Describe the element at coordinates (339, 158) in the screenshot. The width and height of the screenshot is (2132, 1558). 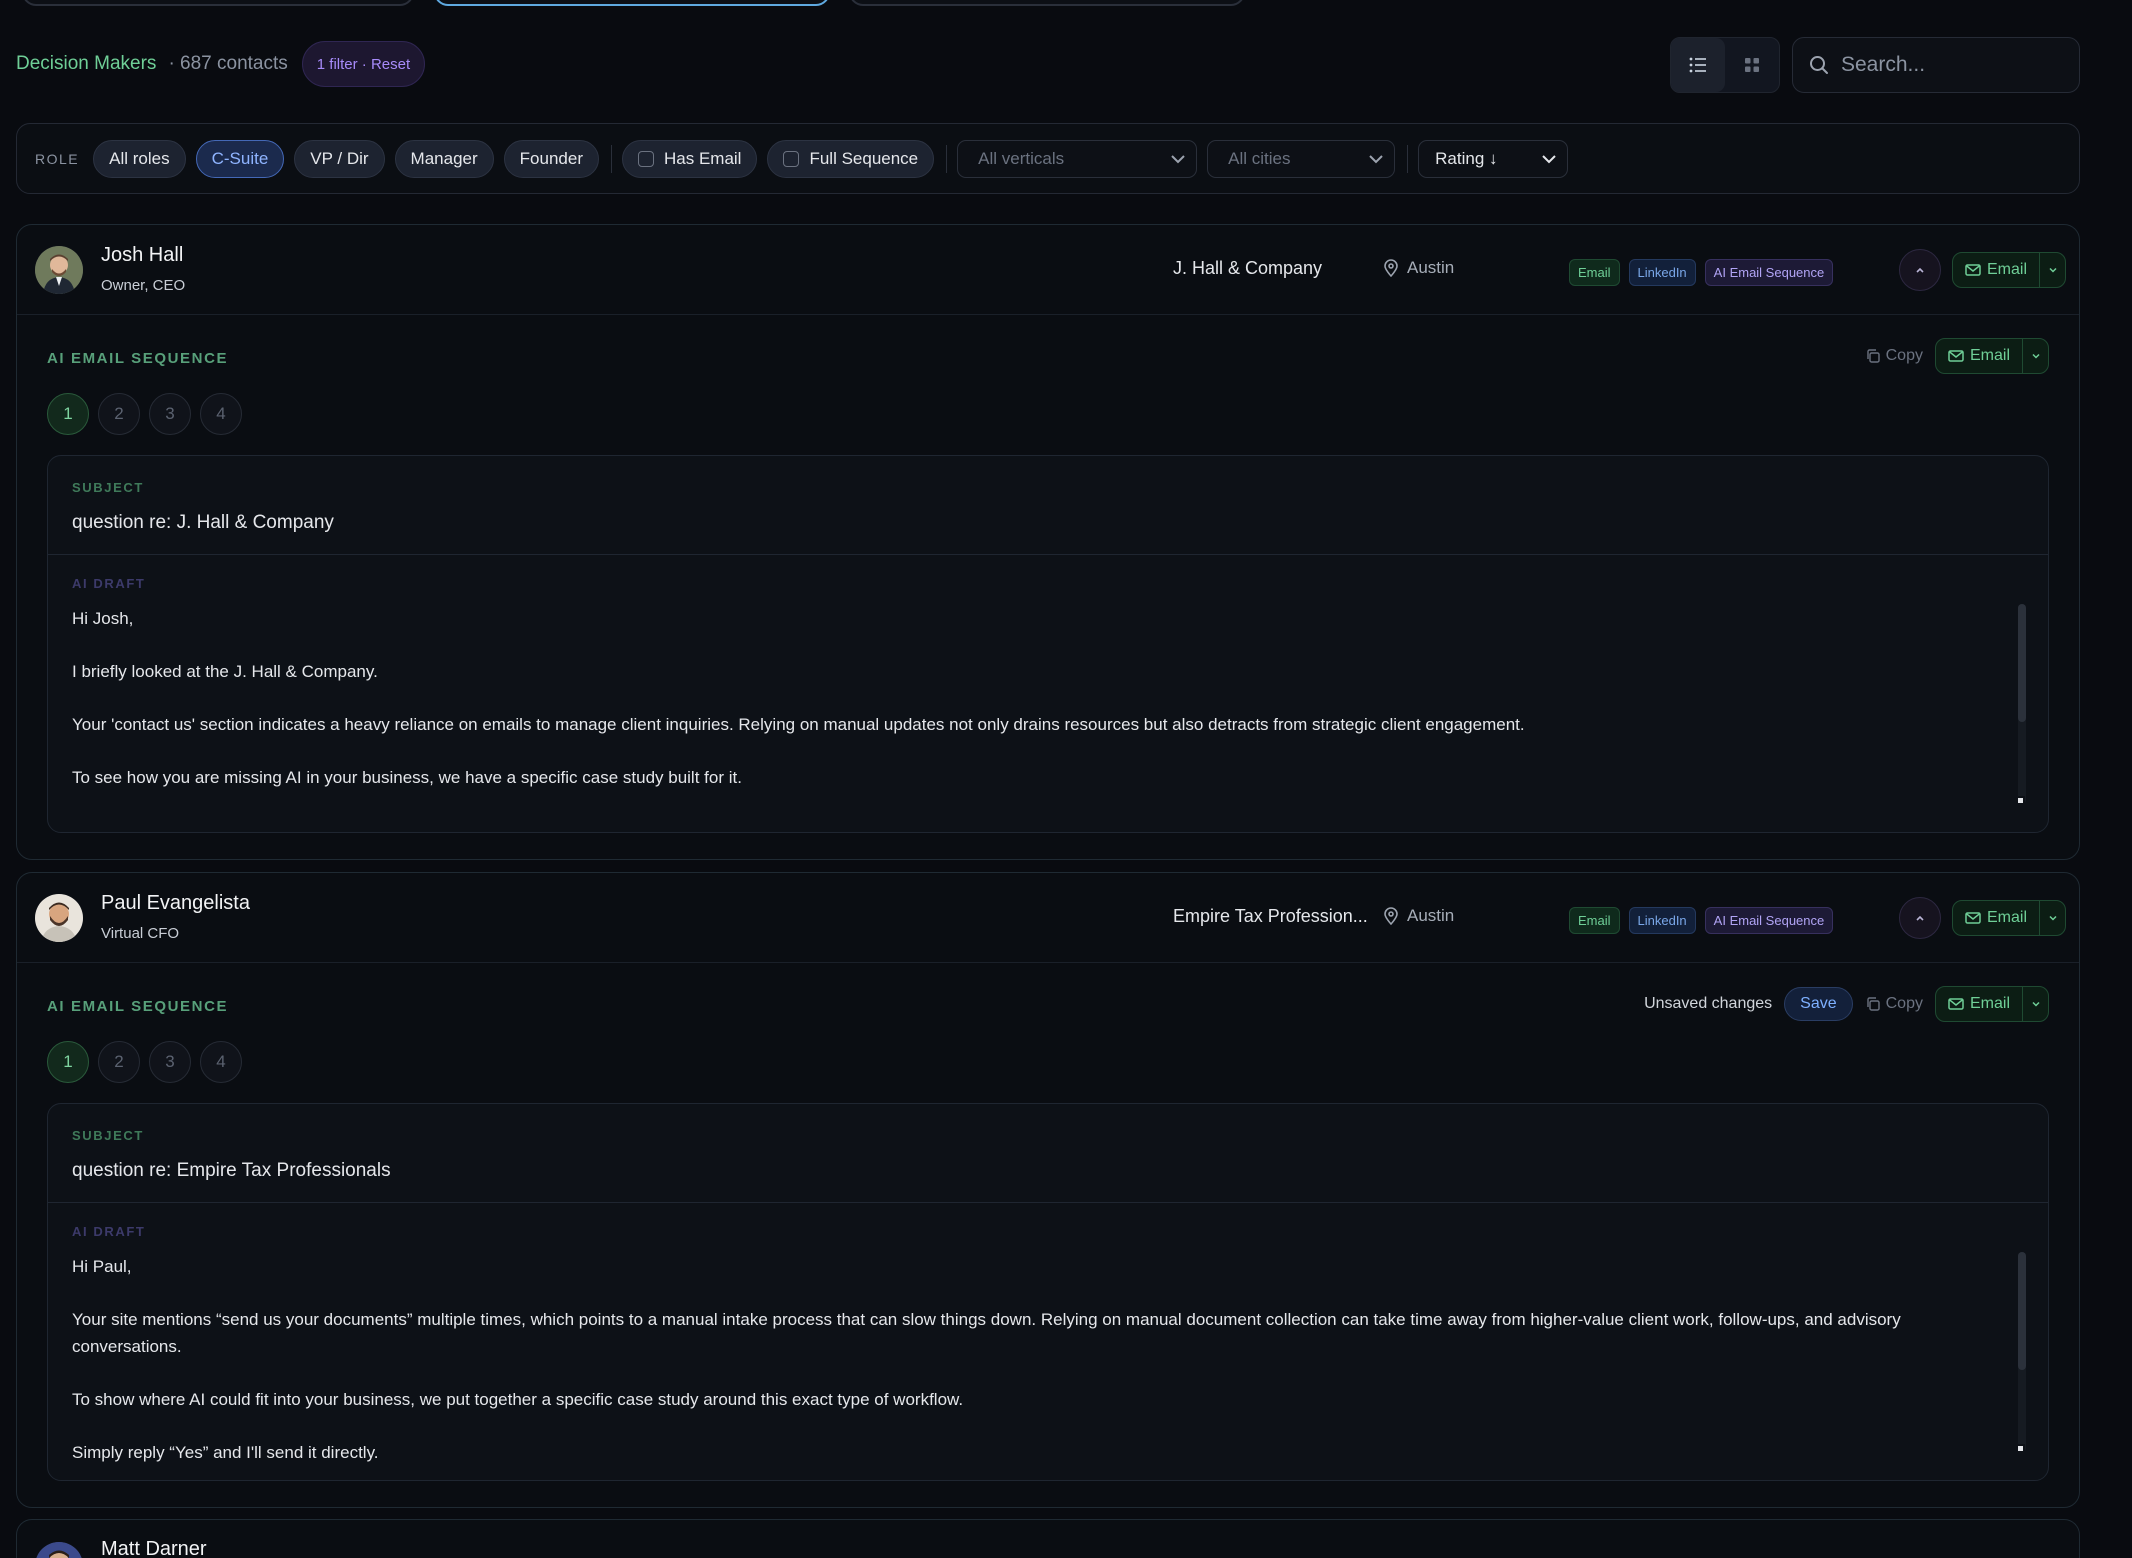
I see `role-chip-vp-dir: VP / Dir` at that location.